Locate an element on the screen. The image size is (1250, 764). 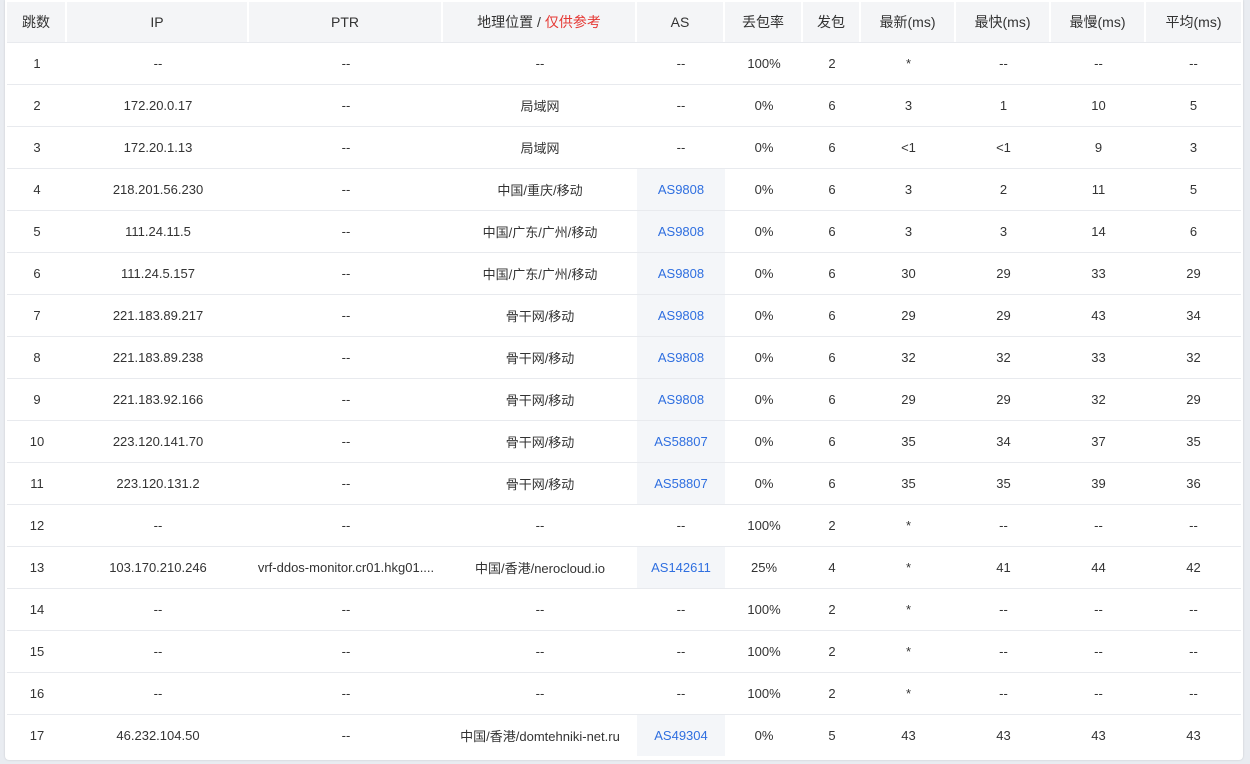
hop-cell: 5 is located at coordinates (37, 231).